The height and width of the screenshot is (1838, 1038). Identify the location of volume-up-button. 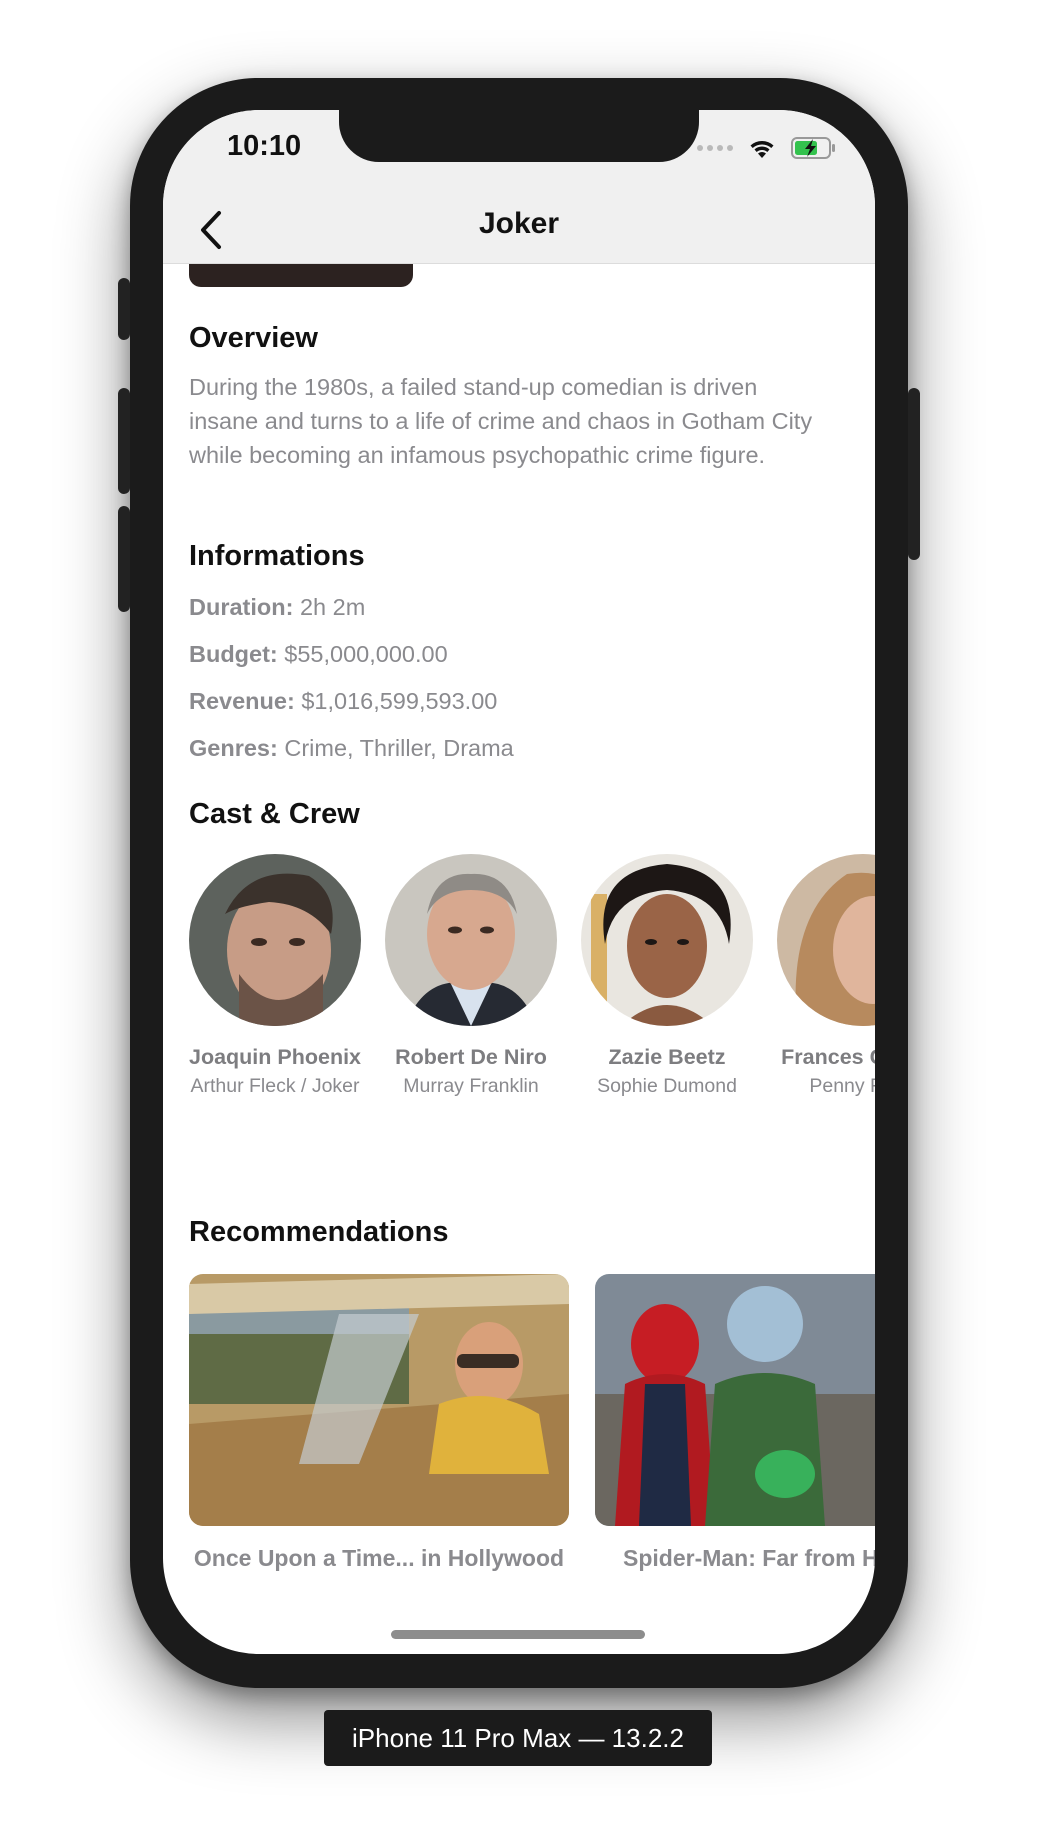
(124, 441).